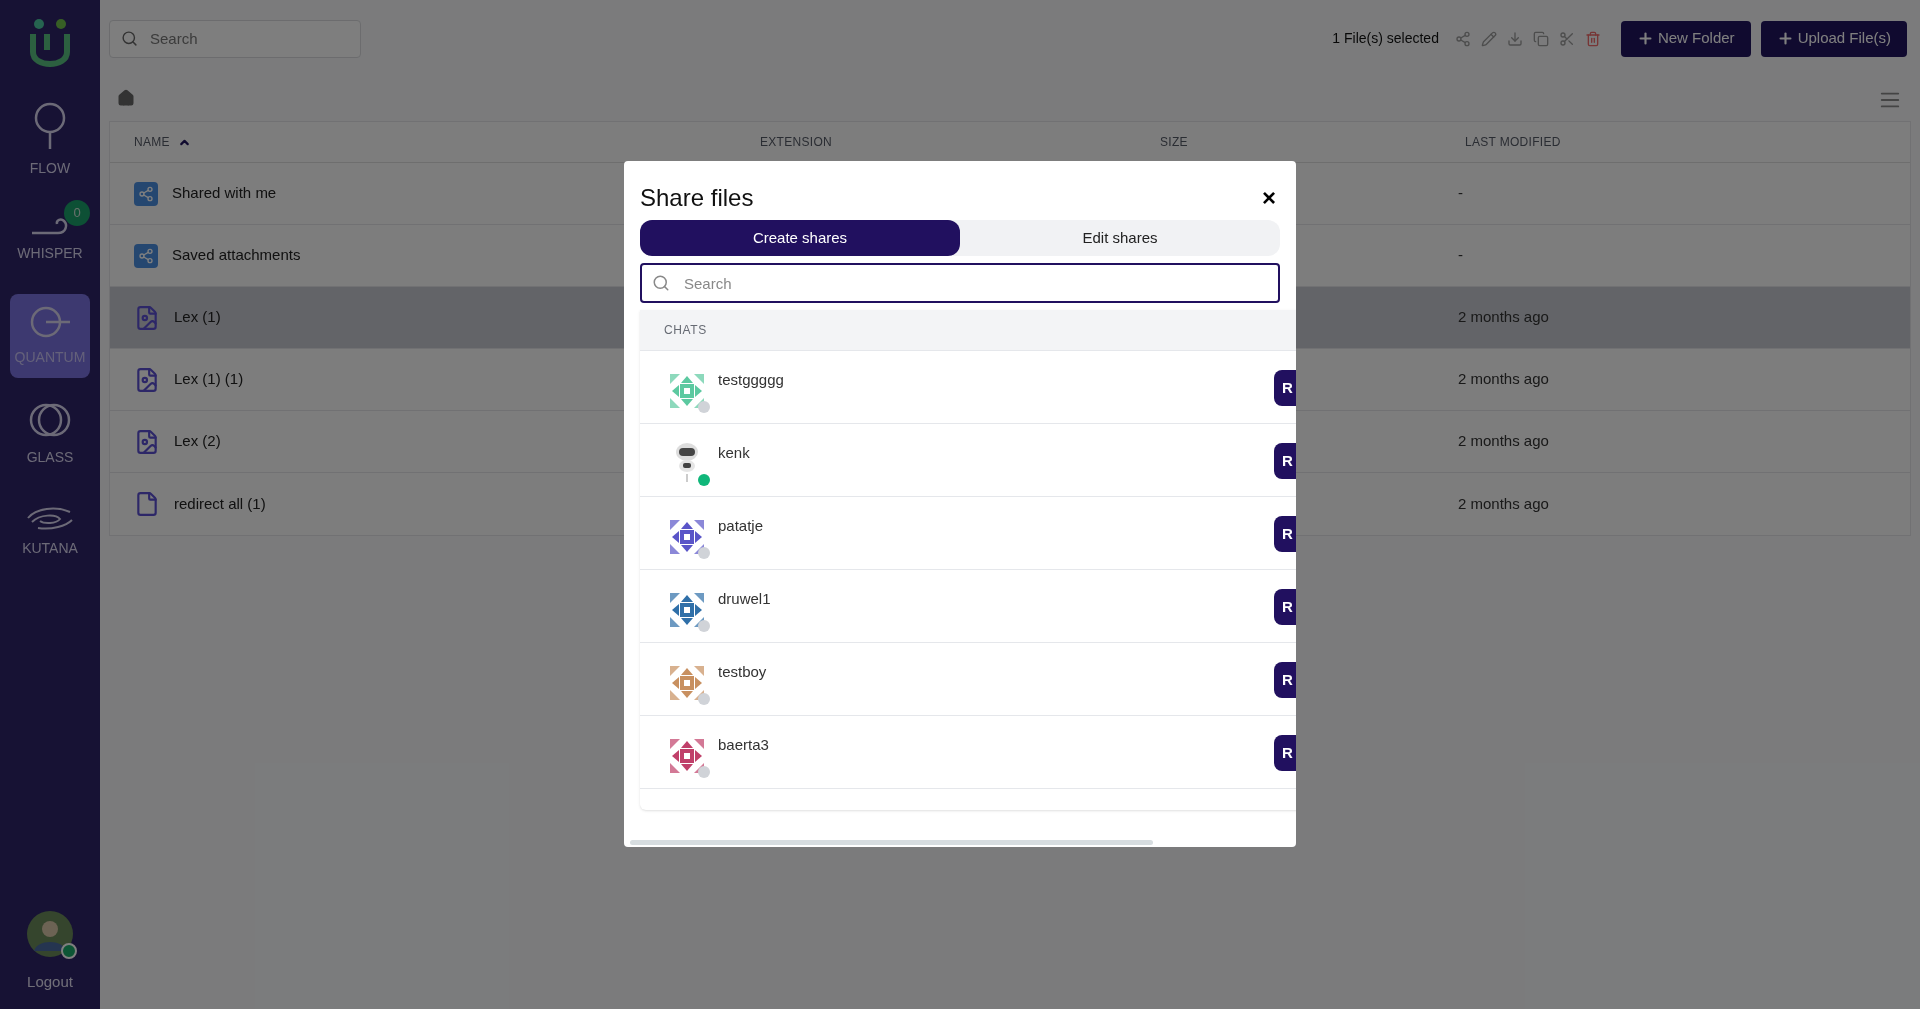  Describe the element at coordinates (50, 321) in the screenshot. I see `circle-line-icon` at that location.